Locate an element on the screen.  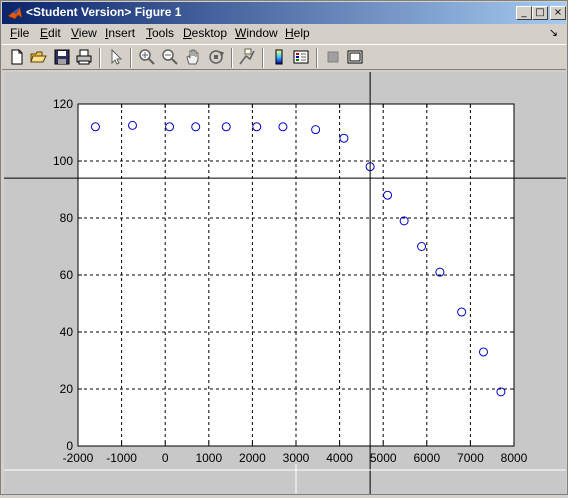
maximize-button: □ is located at coordinates (540, 13).